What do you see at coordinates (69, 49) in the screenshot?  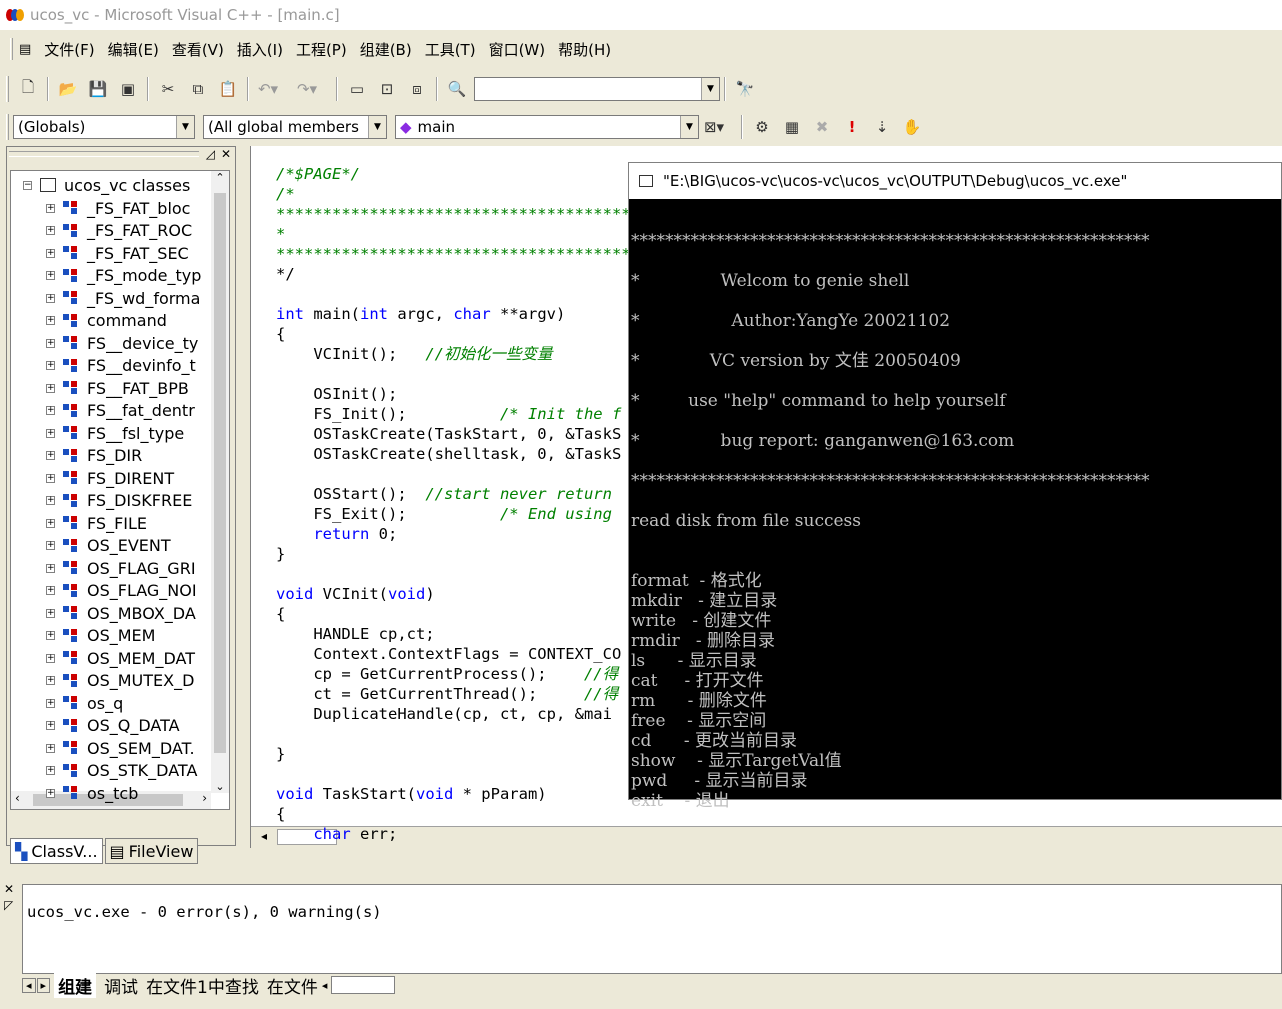 I see `menu-file: 文件(F)` at bounding box center [69, 49].